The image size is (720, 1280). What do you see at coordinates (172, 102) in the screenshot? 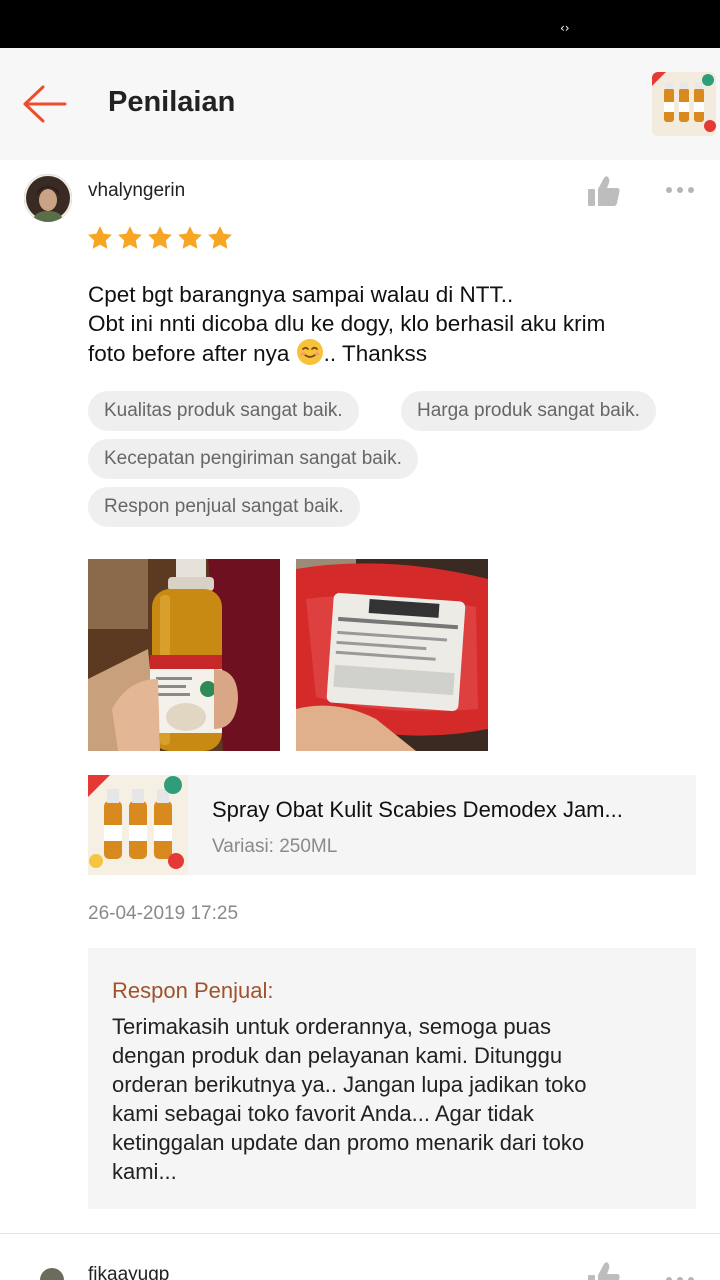
I see `page-title: Penilaian` at bounding box center [172, 102].